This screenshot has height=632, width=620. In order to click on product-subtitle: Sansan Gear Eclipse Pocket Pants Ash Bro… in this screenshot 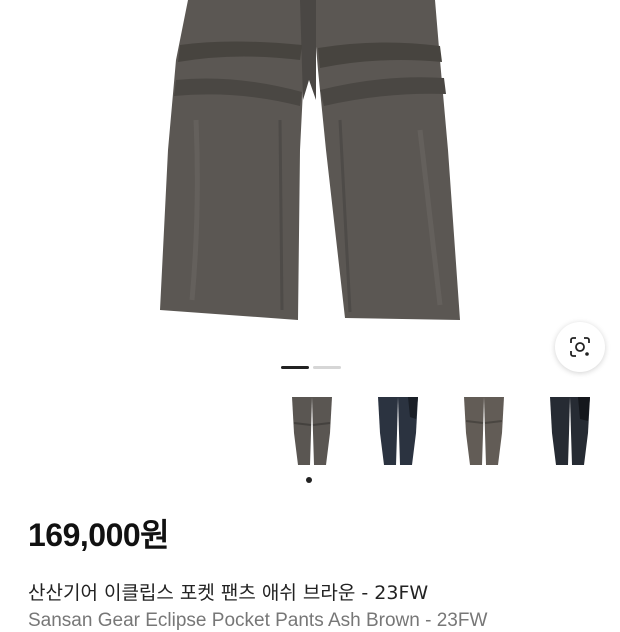, I will do `click(258, 620)`.